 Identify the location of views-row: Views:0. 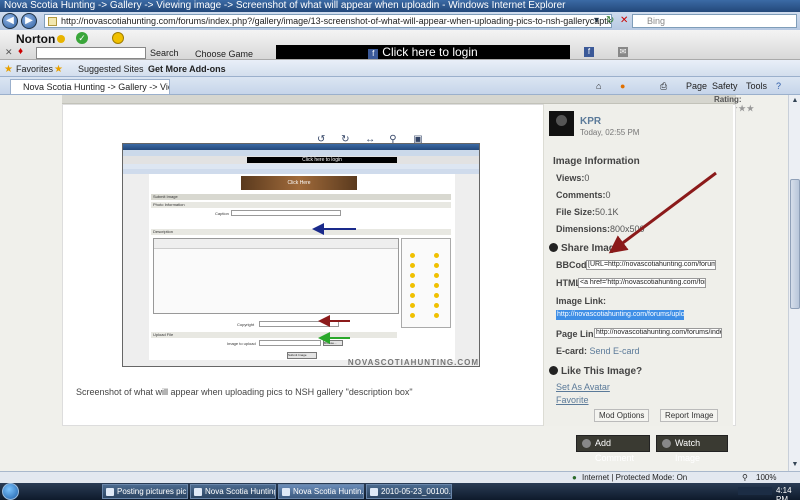
(573, 178).